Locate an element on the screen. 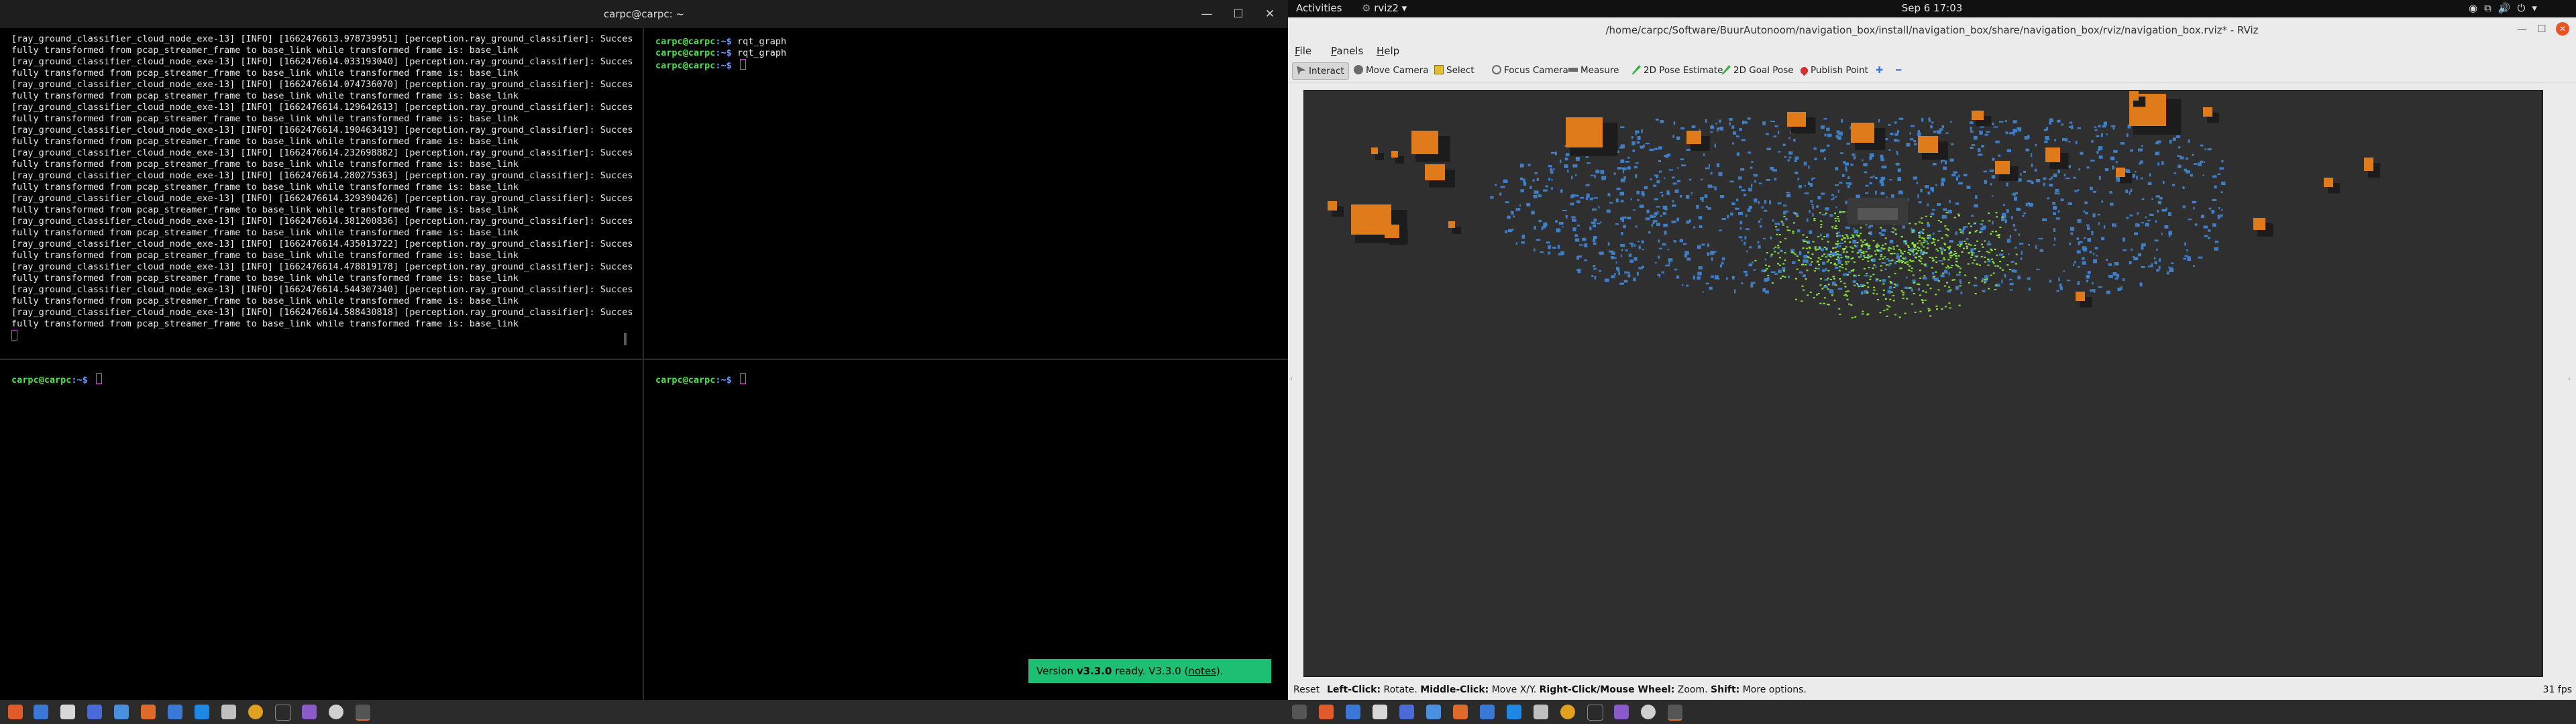  tool-focus-camera: Focus Camera is located at coordinates (1530, 70).